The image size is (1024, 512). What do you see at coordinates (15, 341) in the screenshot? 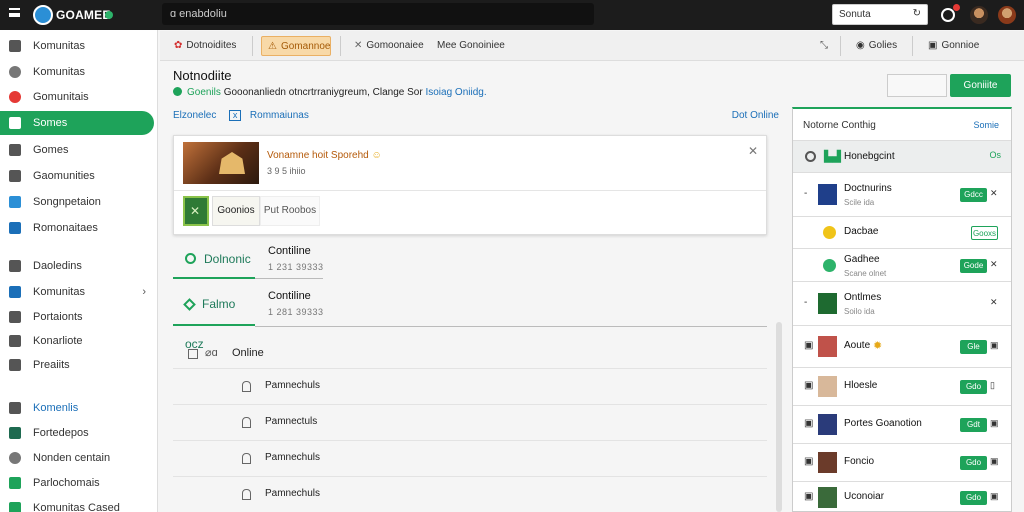
I see `sliders-icon` at bounding box center [15, 341].